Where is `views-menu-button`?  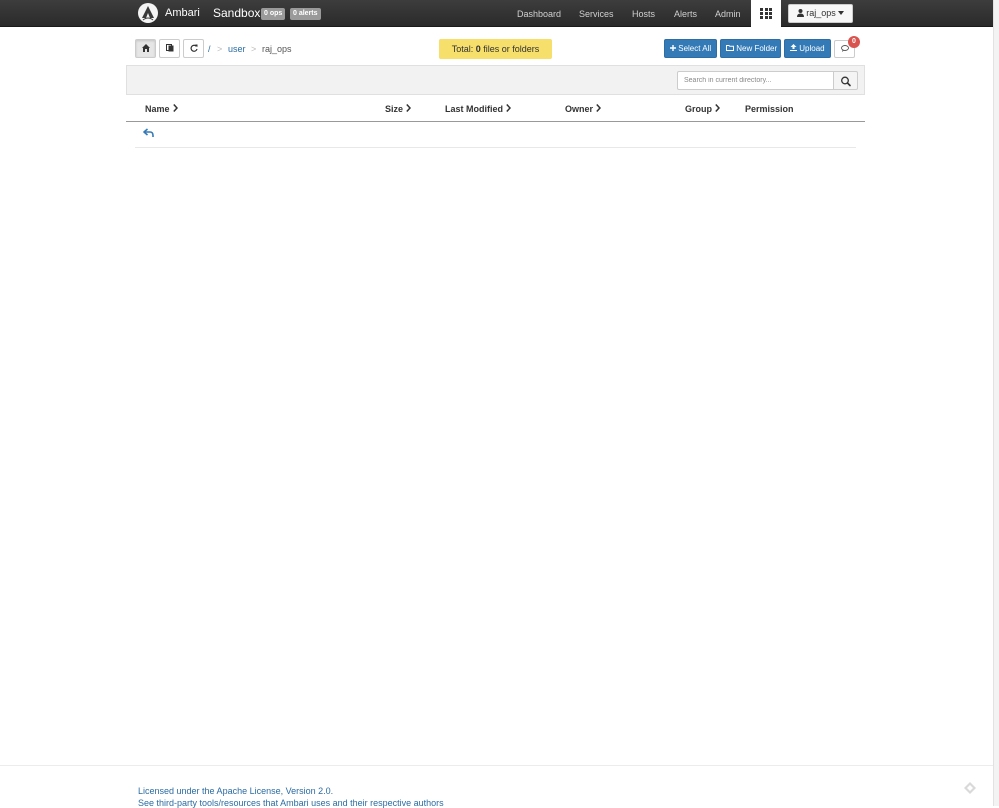
views-menu-button is located at coordinates (766, 13).